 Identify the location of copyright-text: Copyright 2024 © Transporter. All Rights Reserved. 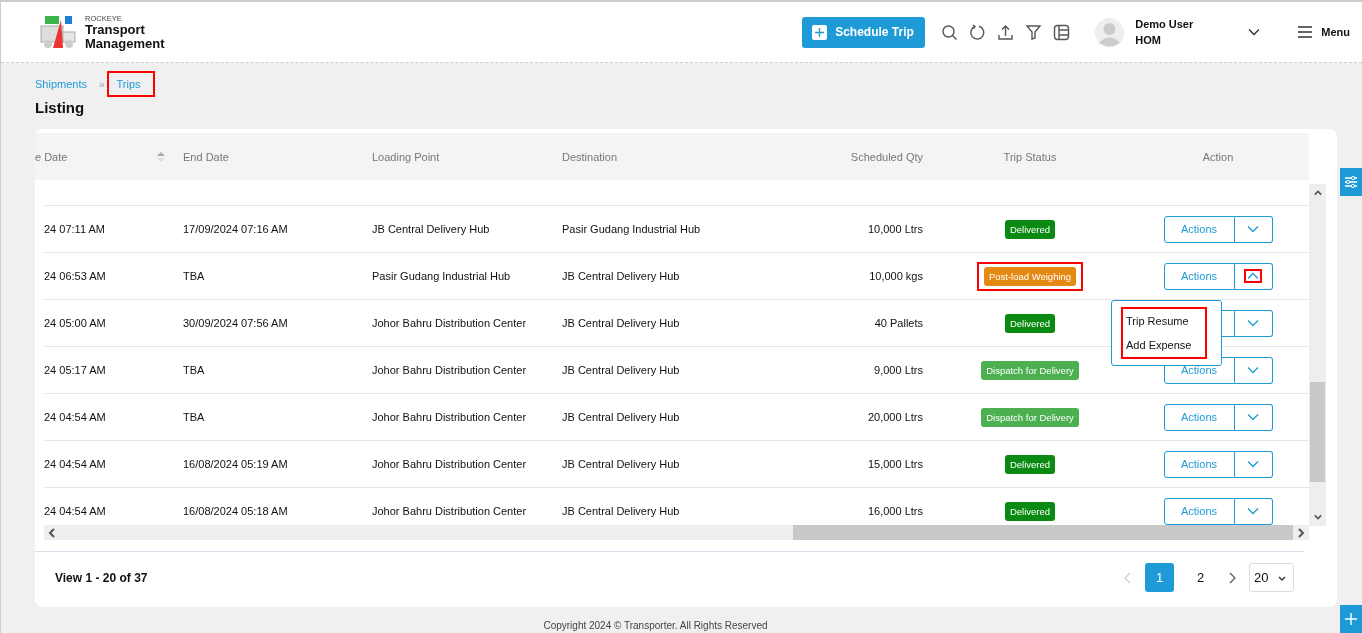
(655, 625).